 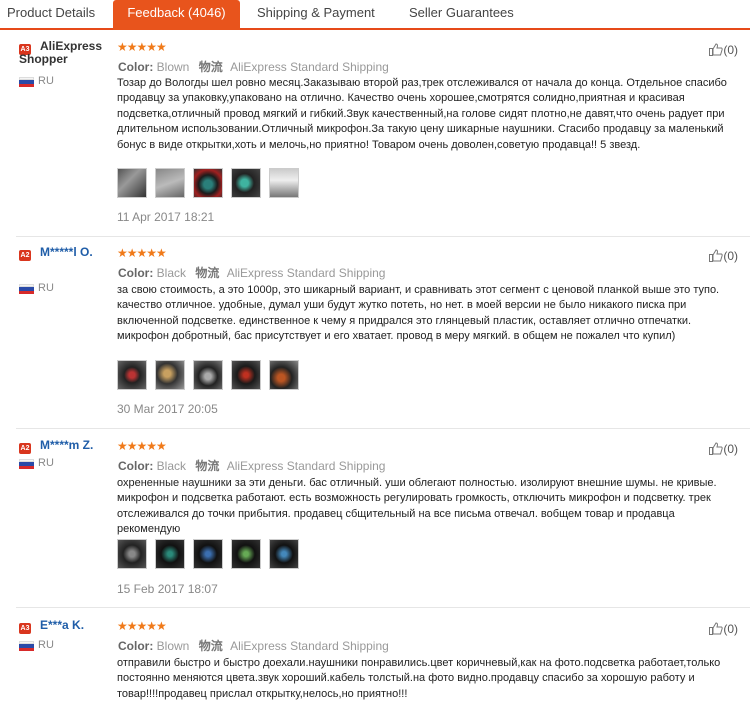 I want to click on tab-seller-guarantees: Seller Guarantees, so click(x=461, y=14).